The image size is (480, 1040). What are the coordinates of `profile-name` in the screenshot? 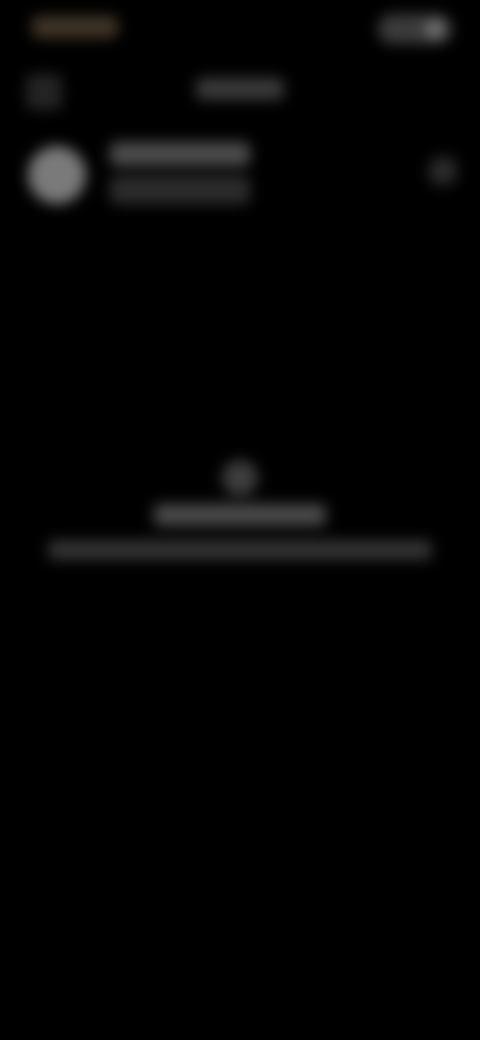 It's located at (180, 154).